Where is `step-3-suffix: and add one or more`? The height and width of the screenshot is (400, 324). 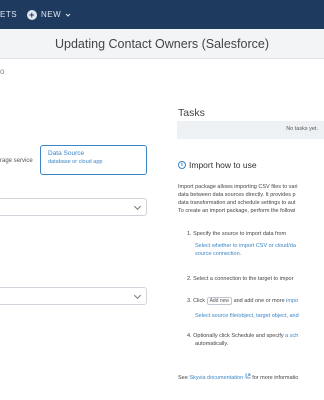
step-3-suffix: and add one or more is located at coordinates (259, 301).